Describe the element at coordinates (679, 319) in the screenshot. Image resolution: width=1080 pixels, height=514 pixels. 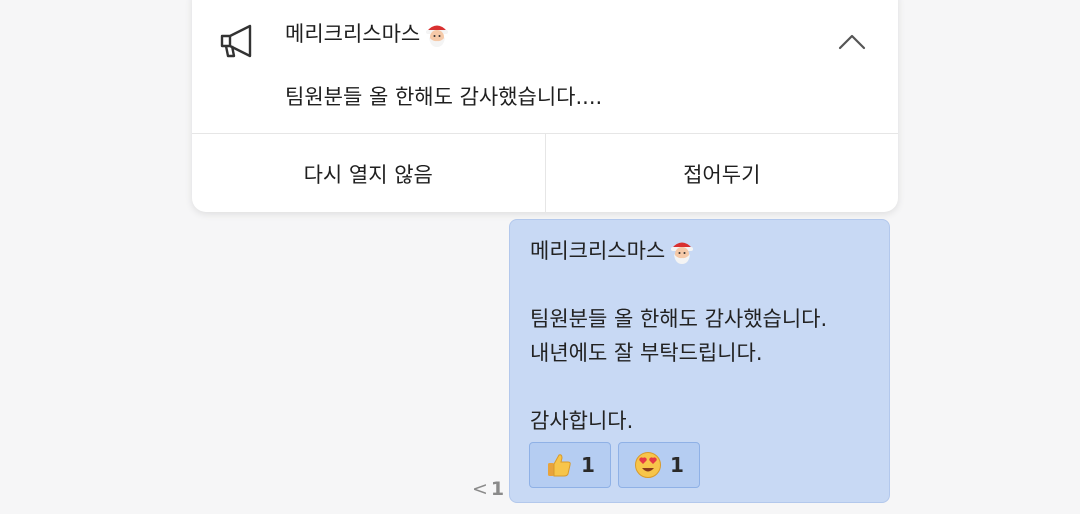
I see `message-line: 팀원분들 올 한해도 감사했습니다.` at that location.